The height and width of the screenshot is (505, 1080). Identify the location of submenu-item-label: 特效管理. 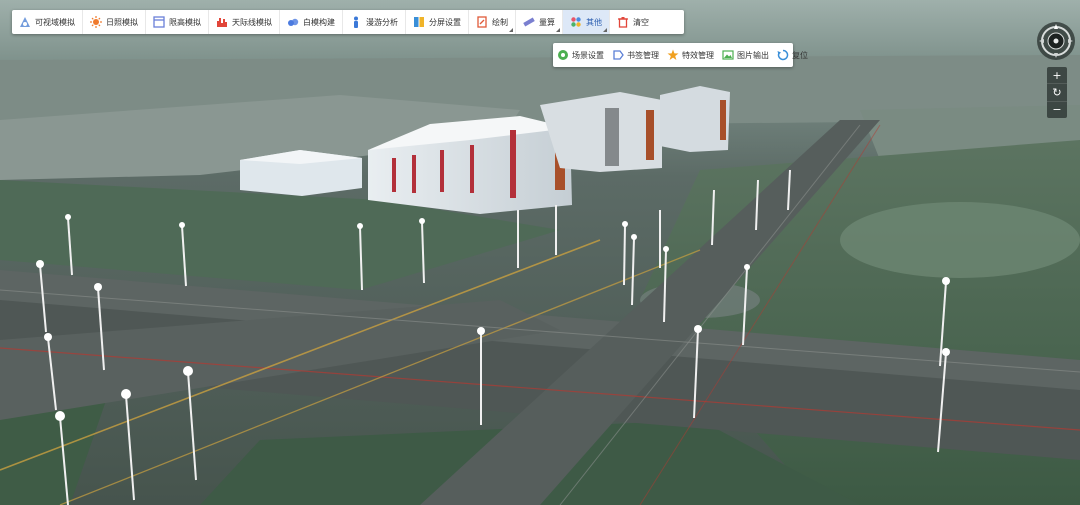
(698, 55).